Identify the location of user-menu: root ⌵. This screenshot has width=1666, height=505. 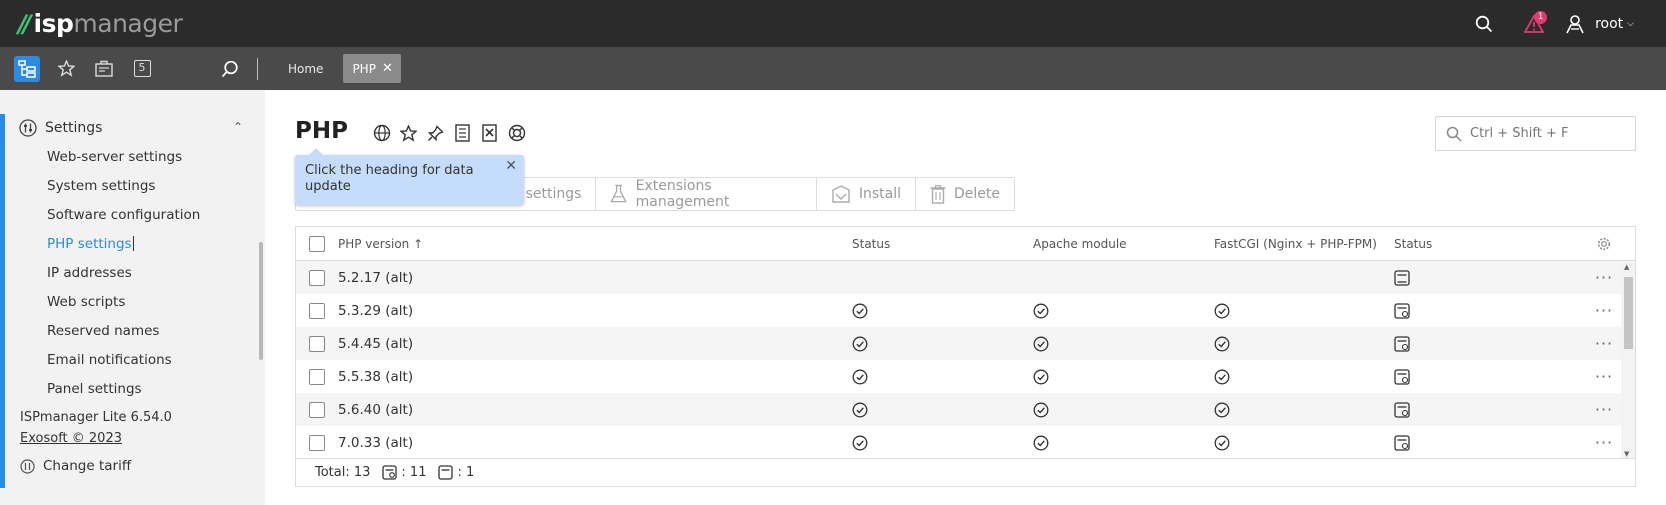
(1599, 24).